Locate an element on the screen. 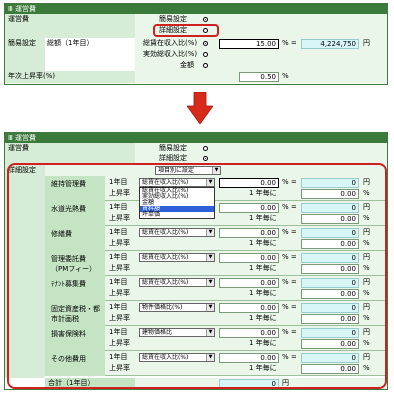  total-first-year-label: 総額（1年目） is located at coordinates (70, 43).